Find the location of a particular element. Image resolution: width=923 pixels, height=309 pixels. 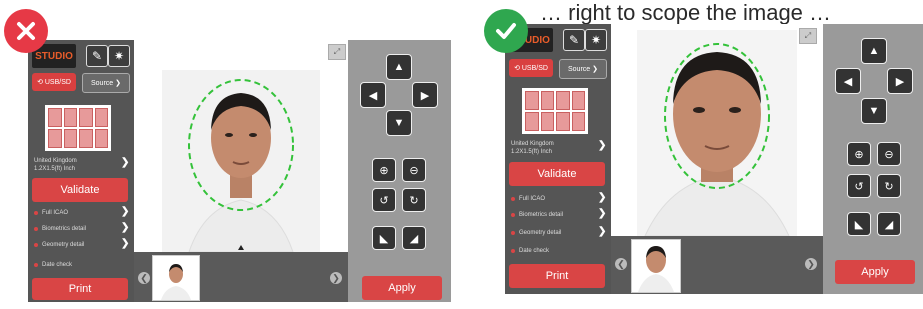

arrow-right-icon: ▶ is located at coordinates (900, 81).